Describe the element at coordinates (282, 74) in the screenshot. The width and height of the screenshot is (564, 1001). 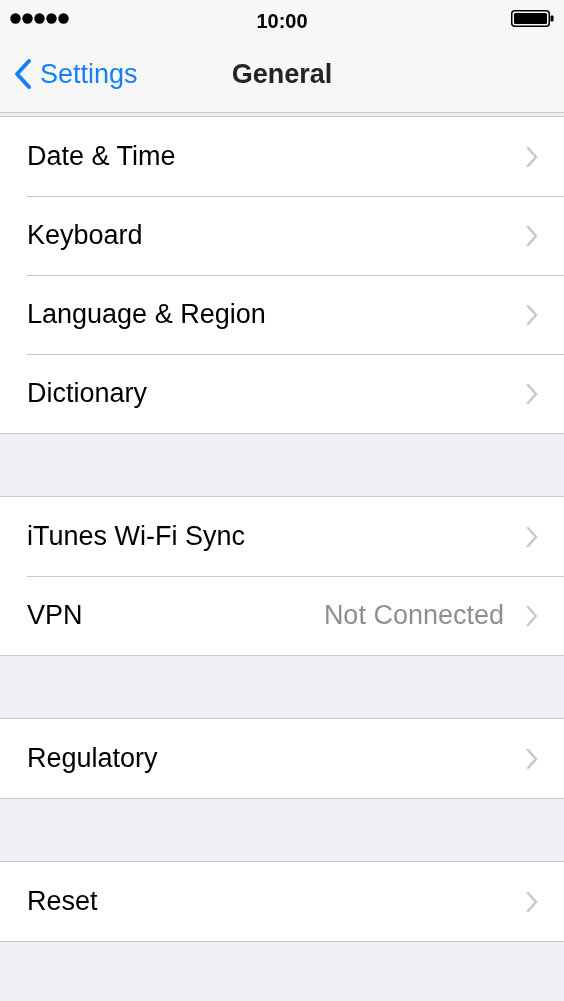
I see `page-title: General` at that location.